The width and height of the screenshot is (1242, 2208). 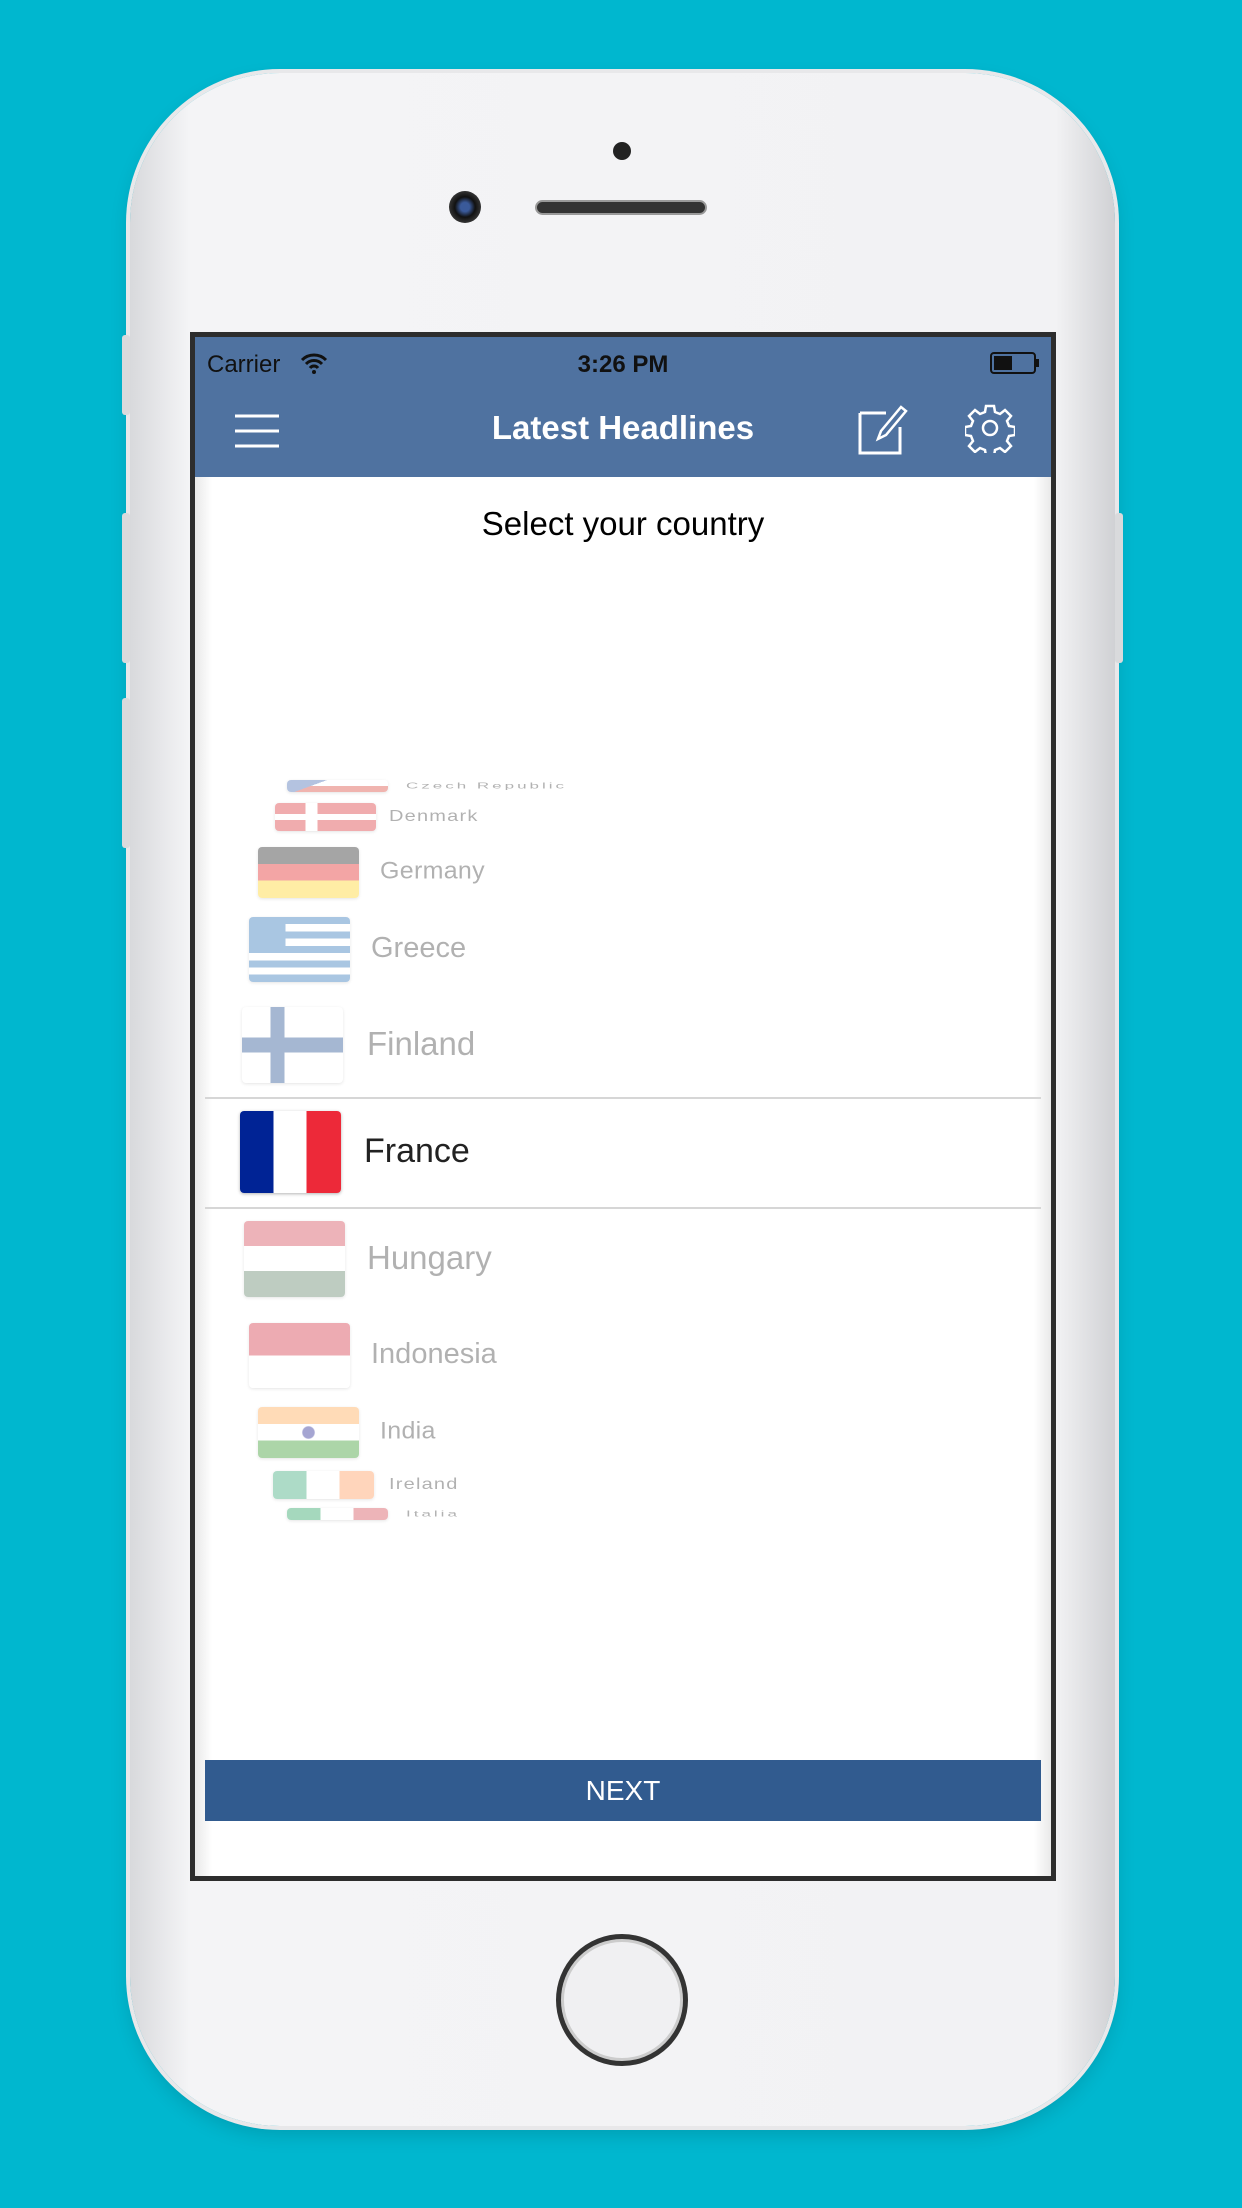 What do you see at coordinates (337, 1514) in the screenshot?
I see `flag-it-icon` at bounding box center [337, 1514].